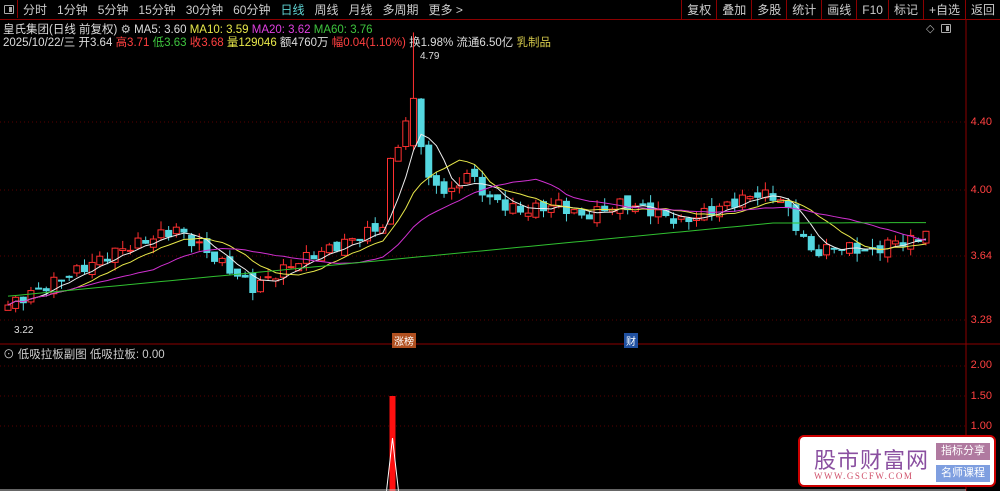 The height and width of the screenshot is (491, 1000). What do you see at coordinates (905, 9) in the screenshot?
I see `toolbar-button: 标记` at bounding box center [905, 9].